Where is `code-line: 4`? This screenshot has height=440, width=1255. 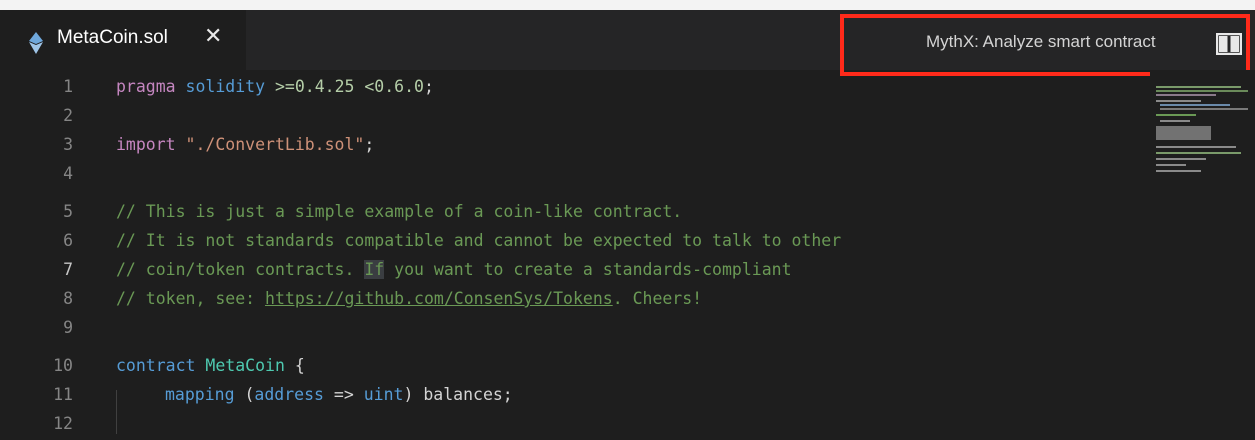 code-line: 4 is located at coordinates (575, 175).